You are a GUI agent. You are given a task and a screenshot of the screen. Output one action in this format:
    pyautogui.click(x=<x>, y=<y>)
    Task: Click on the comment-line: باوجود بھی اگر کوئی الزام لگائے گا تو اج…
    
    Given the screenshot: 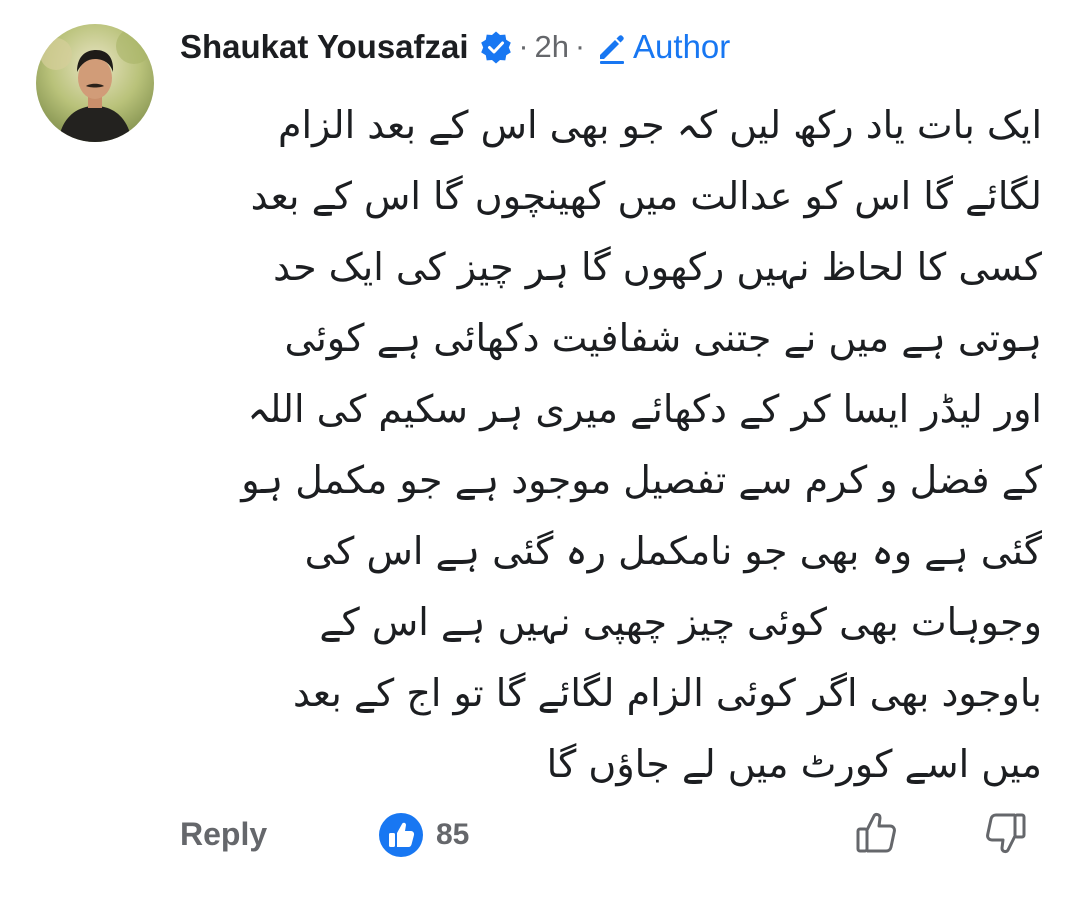 What is the action you would take?
    pyautogui.click(x=667, y=693)
    